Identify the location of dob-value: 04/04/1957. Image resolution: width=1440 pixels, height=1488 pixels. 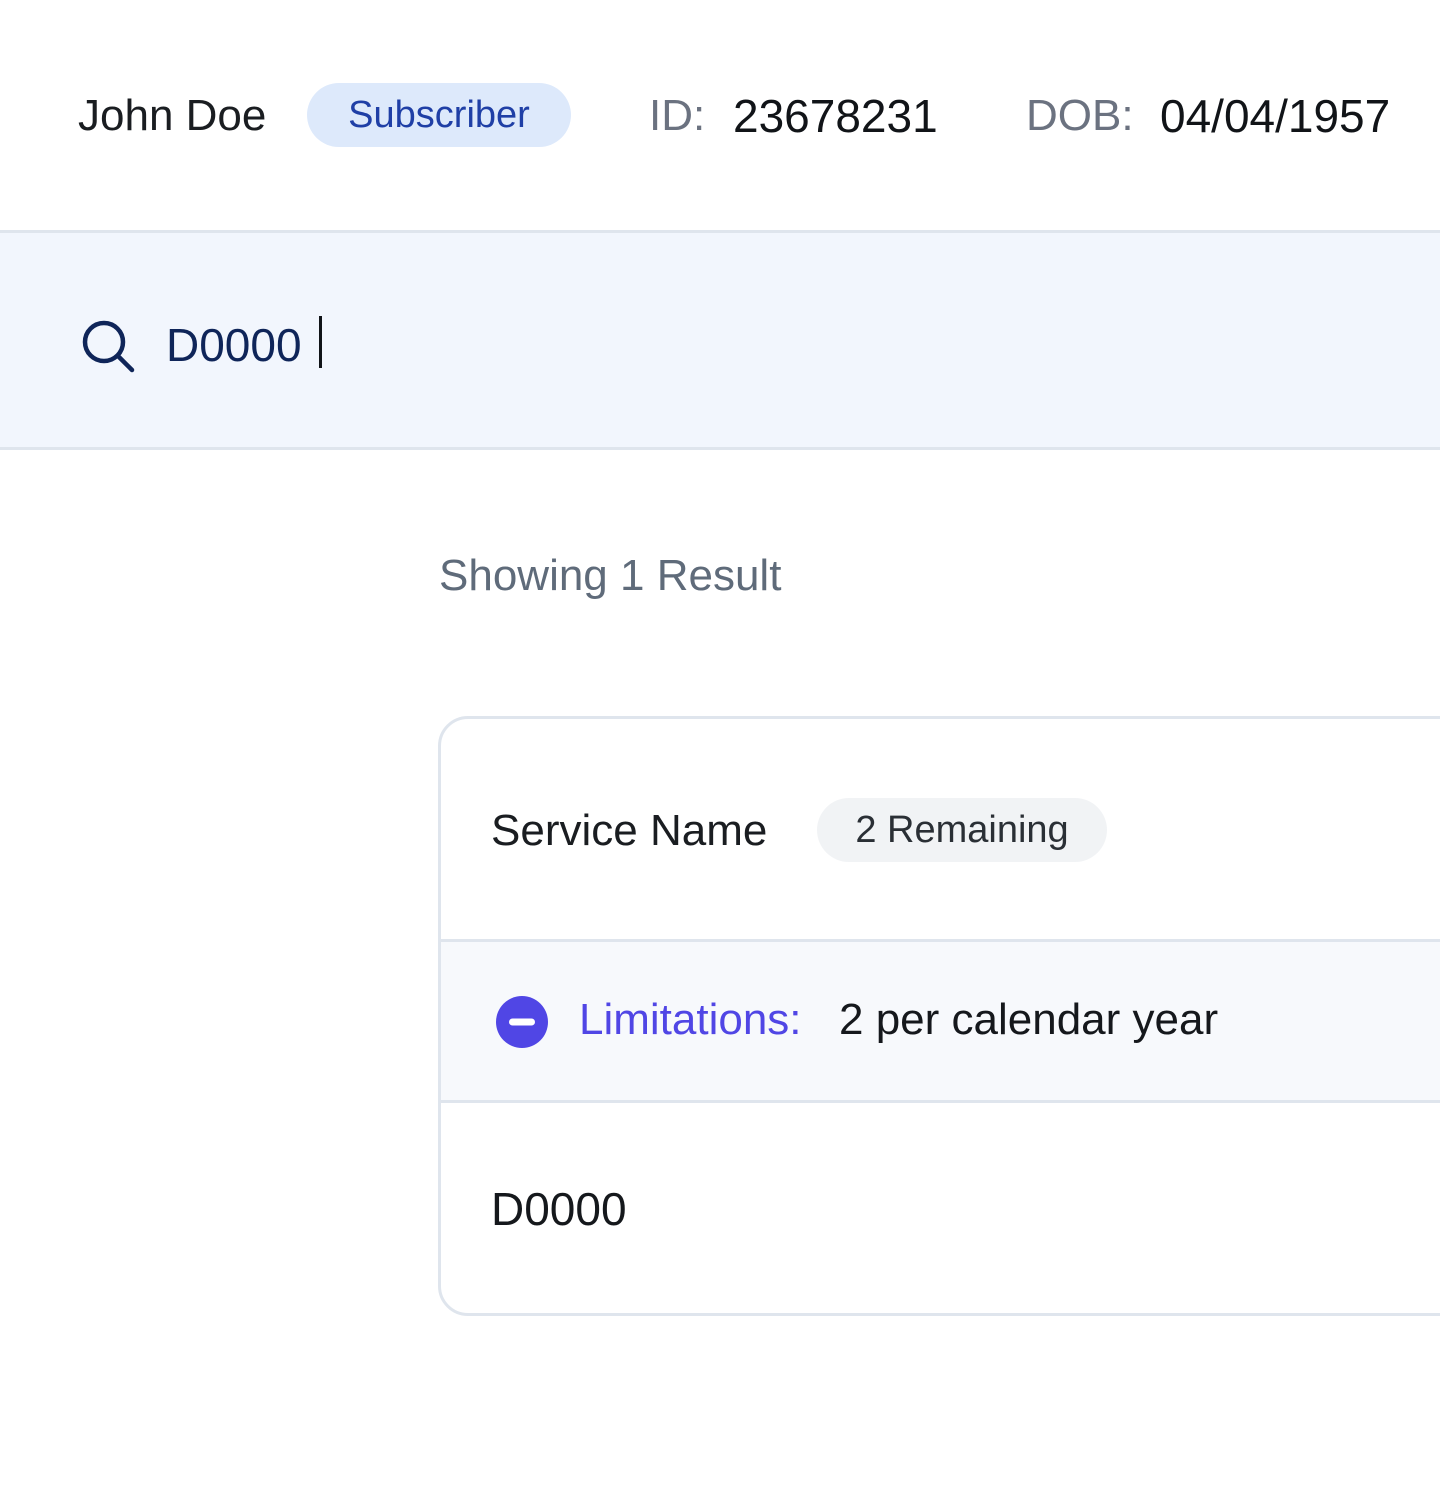
(1275, 116).